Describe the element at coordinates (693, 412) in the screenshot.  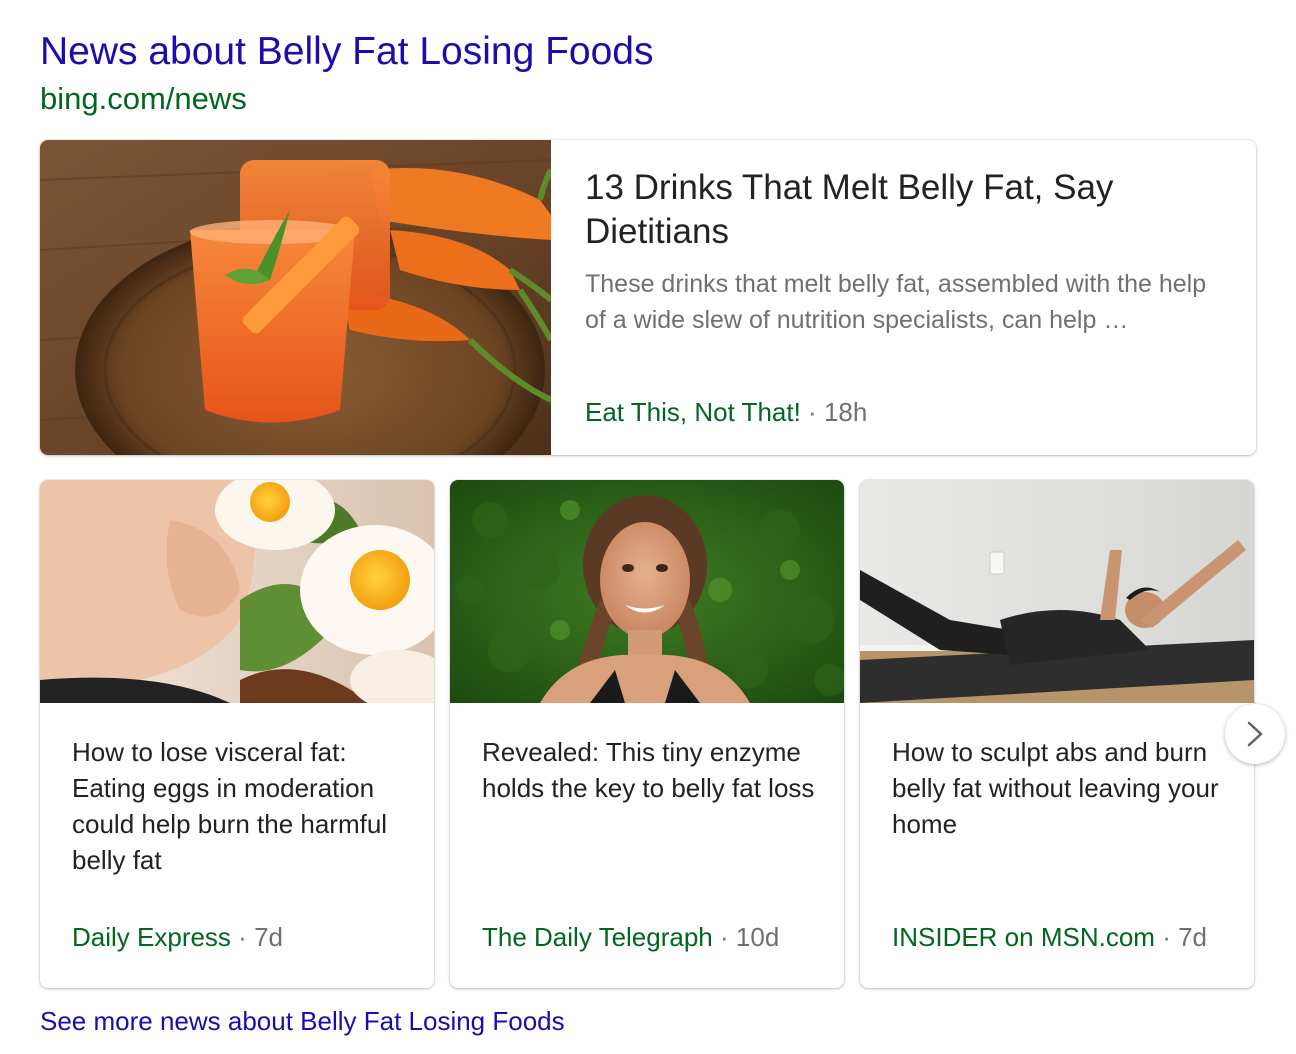
I see `featured-source: Eat This, Not That!` at that location.